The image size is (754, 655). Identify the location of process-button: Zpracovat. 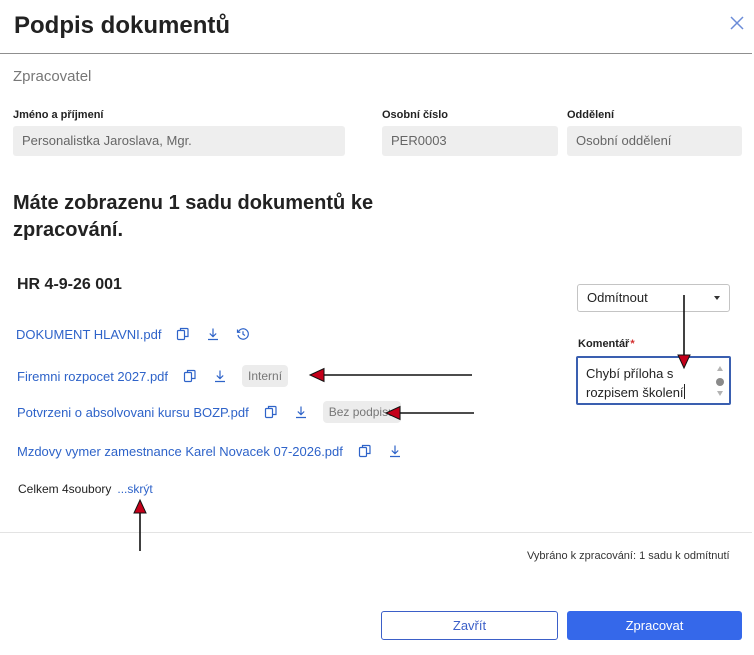
(654, 625).